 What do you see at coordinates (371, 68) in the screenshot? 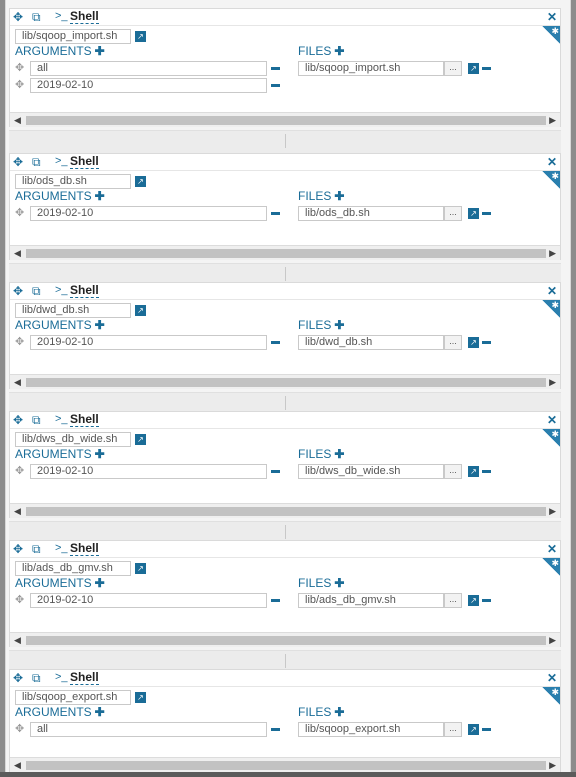
I see `file-input: lib/sqoop_import.sh` at bounding box center [371, 68].